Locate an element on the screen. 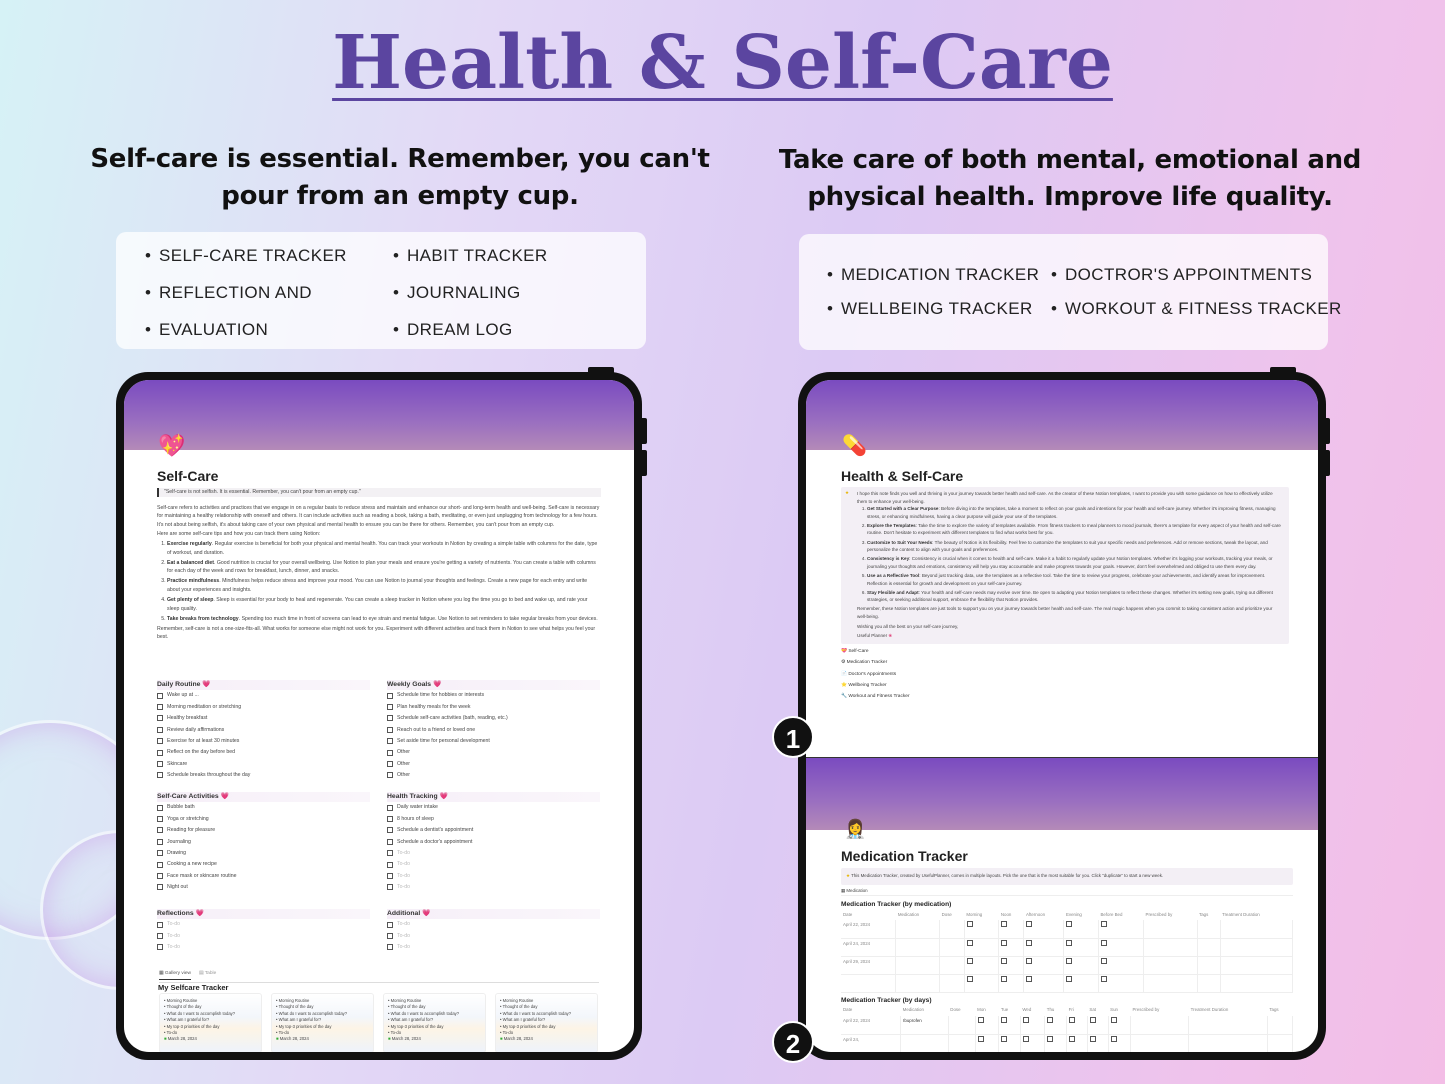  table-row: April 29, 2024 is located at coordinates (1067, 965).